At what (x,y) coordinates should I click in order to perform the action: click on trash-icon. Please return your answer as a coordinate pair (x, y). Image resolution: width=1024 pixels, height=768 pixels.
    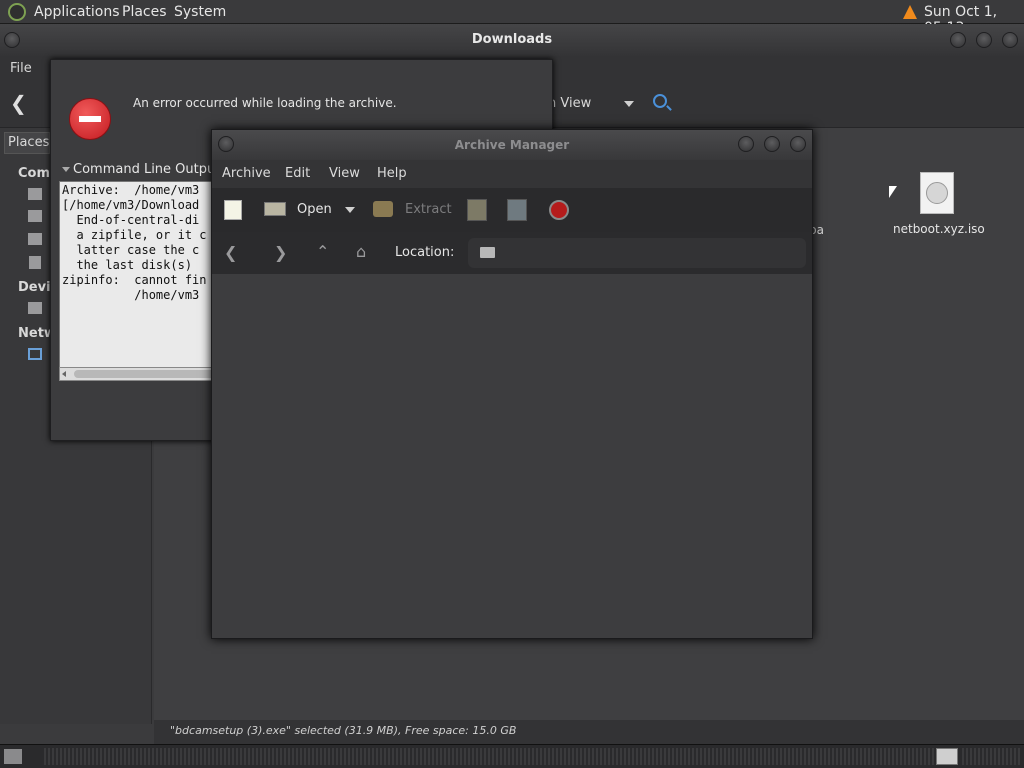
    Looking at the image, I should click on (35, 262).